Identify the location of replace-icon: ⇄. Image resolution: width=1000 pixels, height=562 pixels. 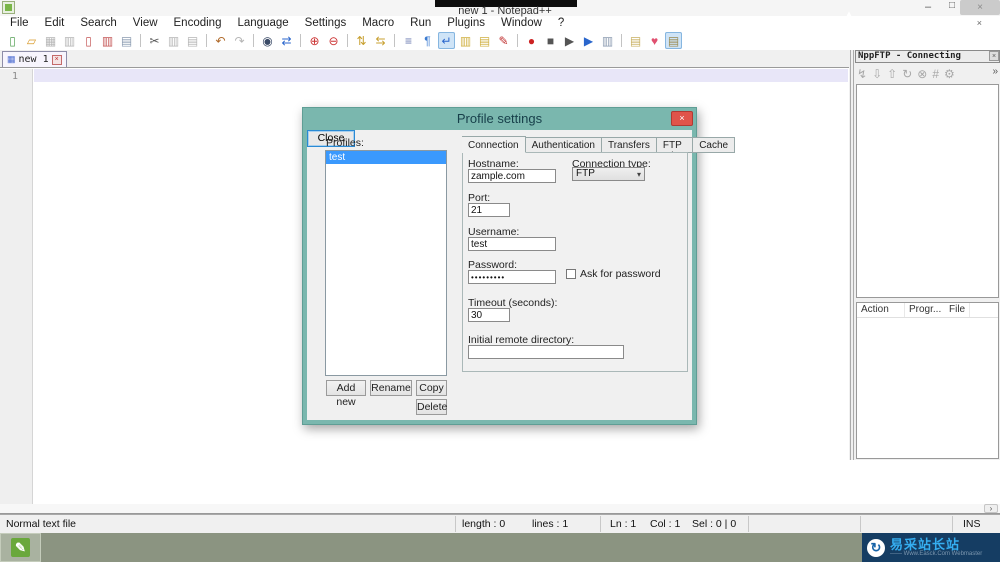
(286, 40).